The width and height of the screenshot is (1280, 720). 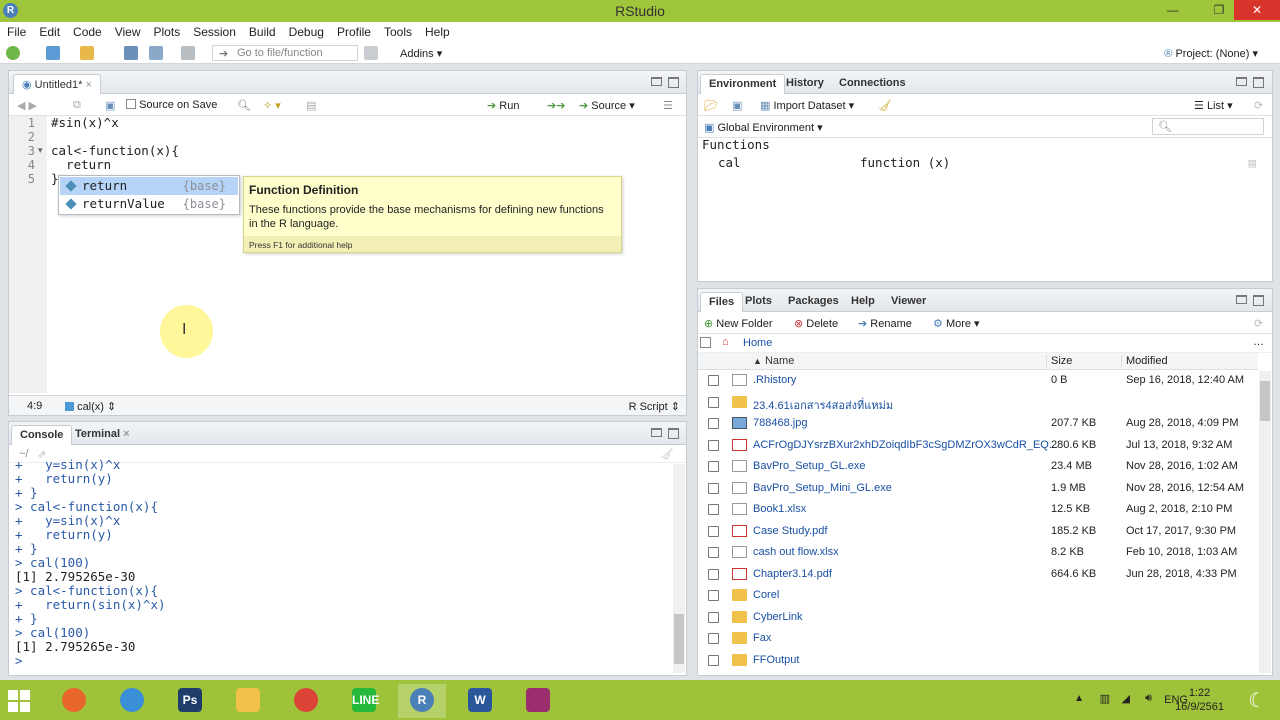 I want to click on autocomplete-item-return: return {base}, so click(x=149, y=186).